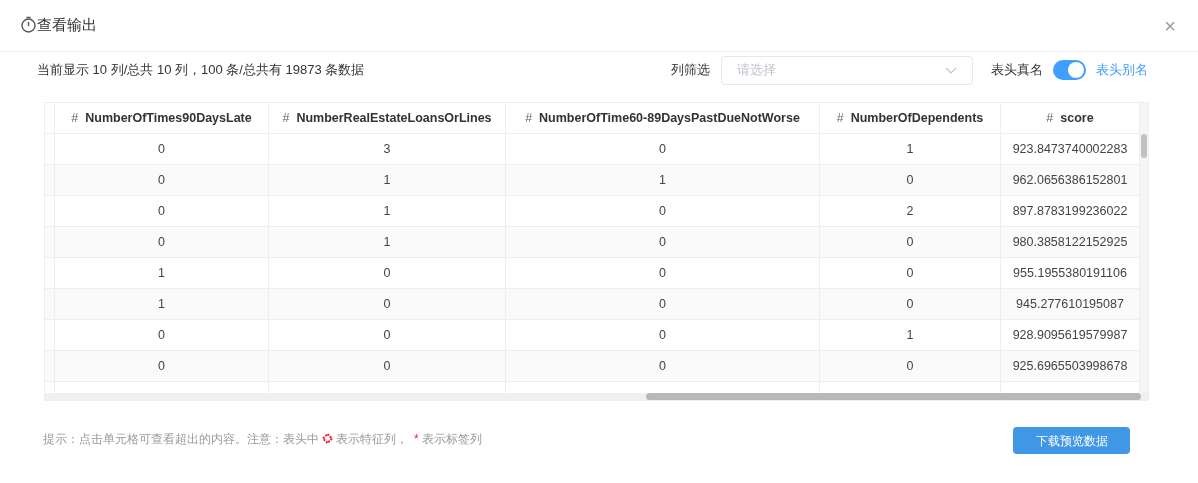 Image resolution: width=1198 pixels, height=483 pixels. Describe the element at coordinates (28, 24) in the screenshot. I see `timer-icon` at that location.